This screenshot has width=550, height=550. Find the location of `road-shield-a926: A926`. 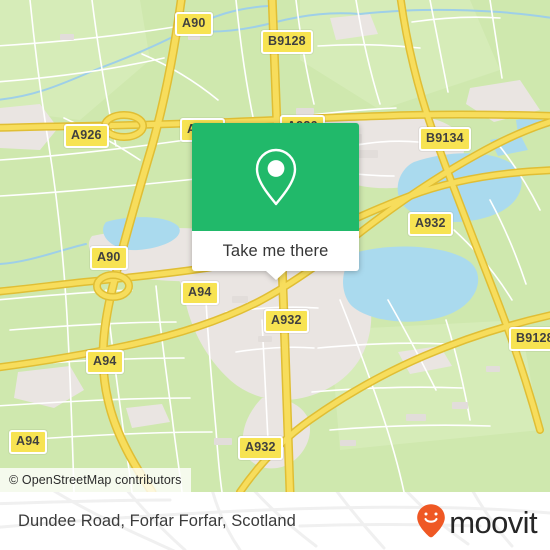

road-shield-a926: A926 is located at coordinates (86, 136).